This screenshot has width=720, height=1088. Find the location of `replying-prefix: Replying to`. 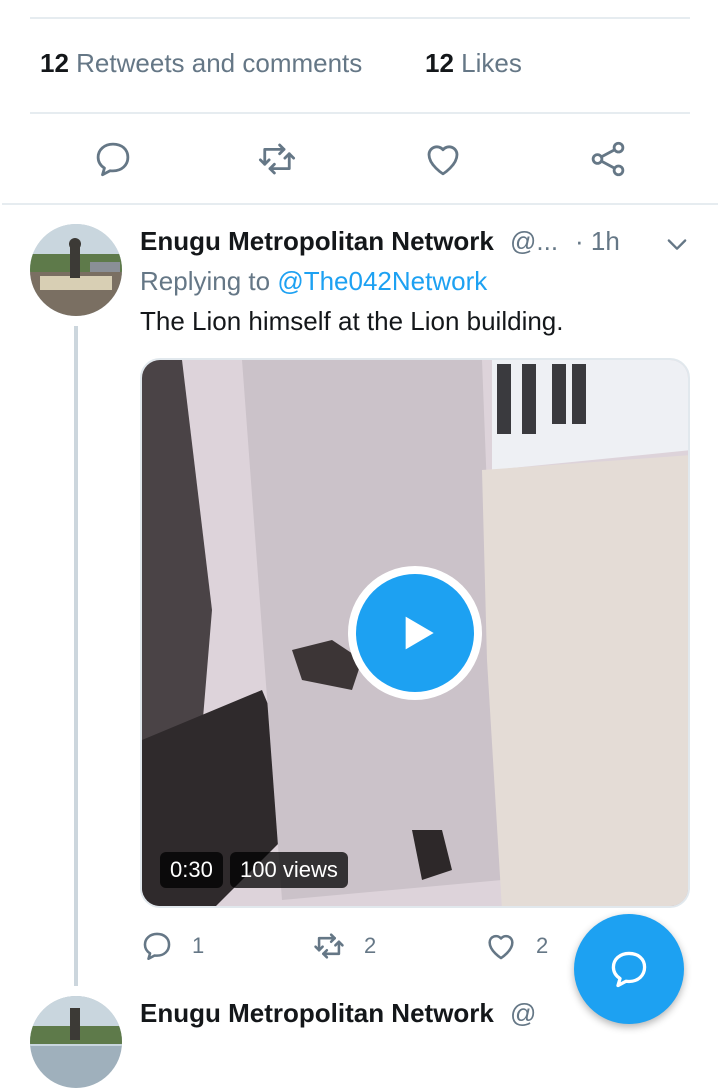

replying-prefix: Replying to is located at coordinates (205, 281).